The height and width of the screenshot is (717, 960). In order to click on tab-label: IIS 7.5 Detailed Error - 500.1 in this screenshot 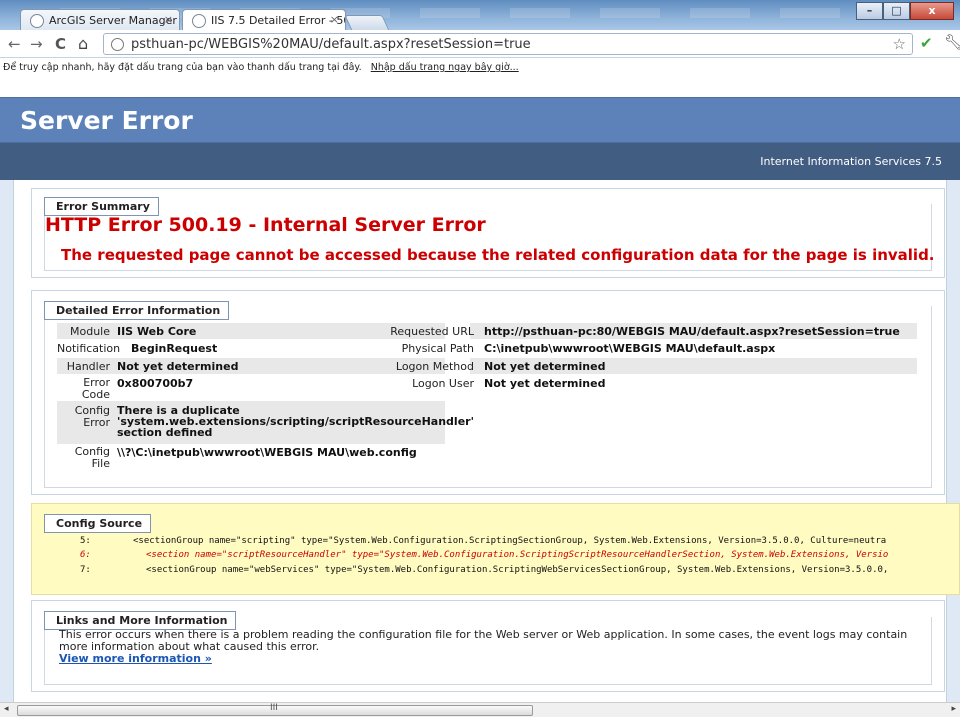, I will do `click(278, 20)`.